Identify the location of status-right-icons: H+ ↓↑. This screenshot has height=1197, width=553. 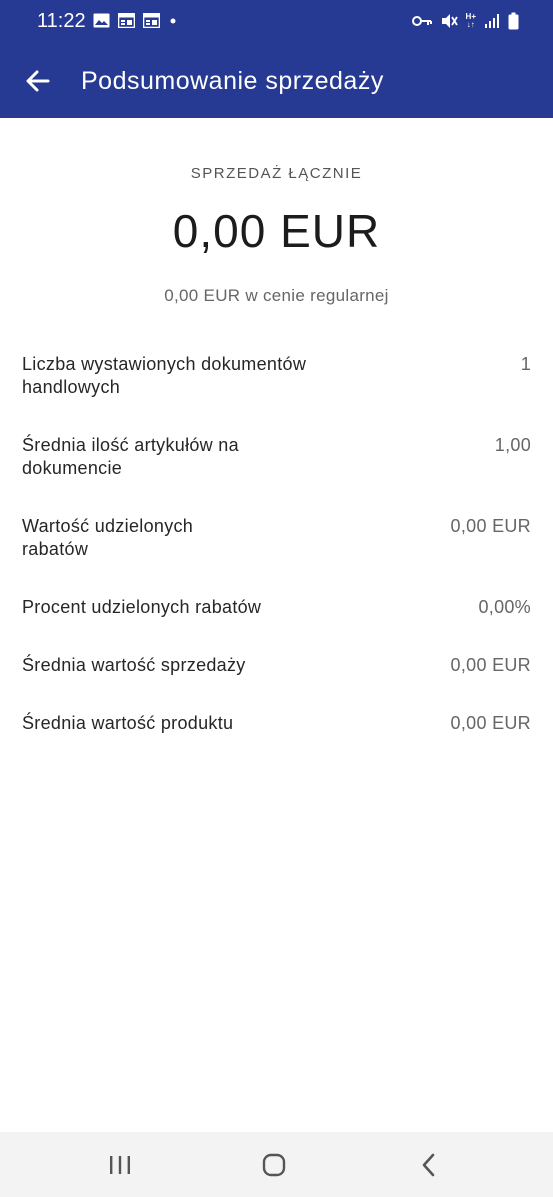
(465, 21).